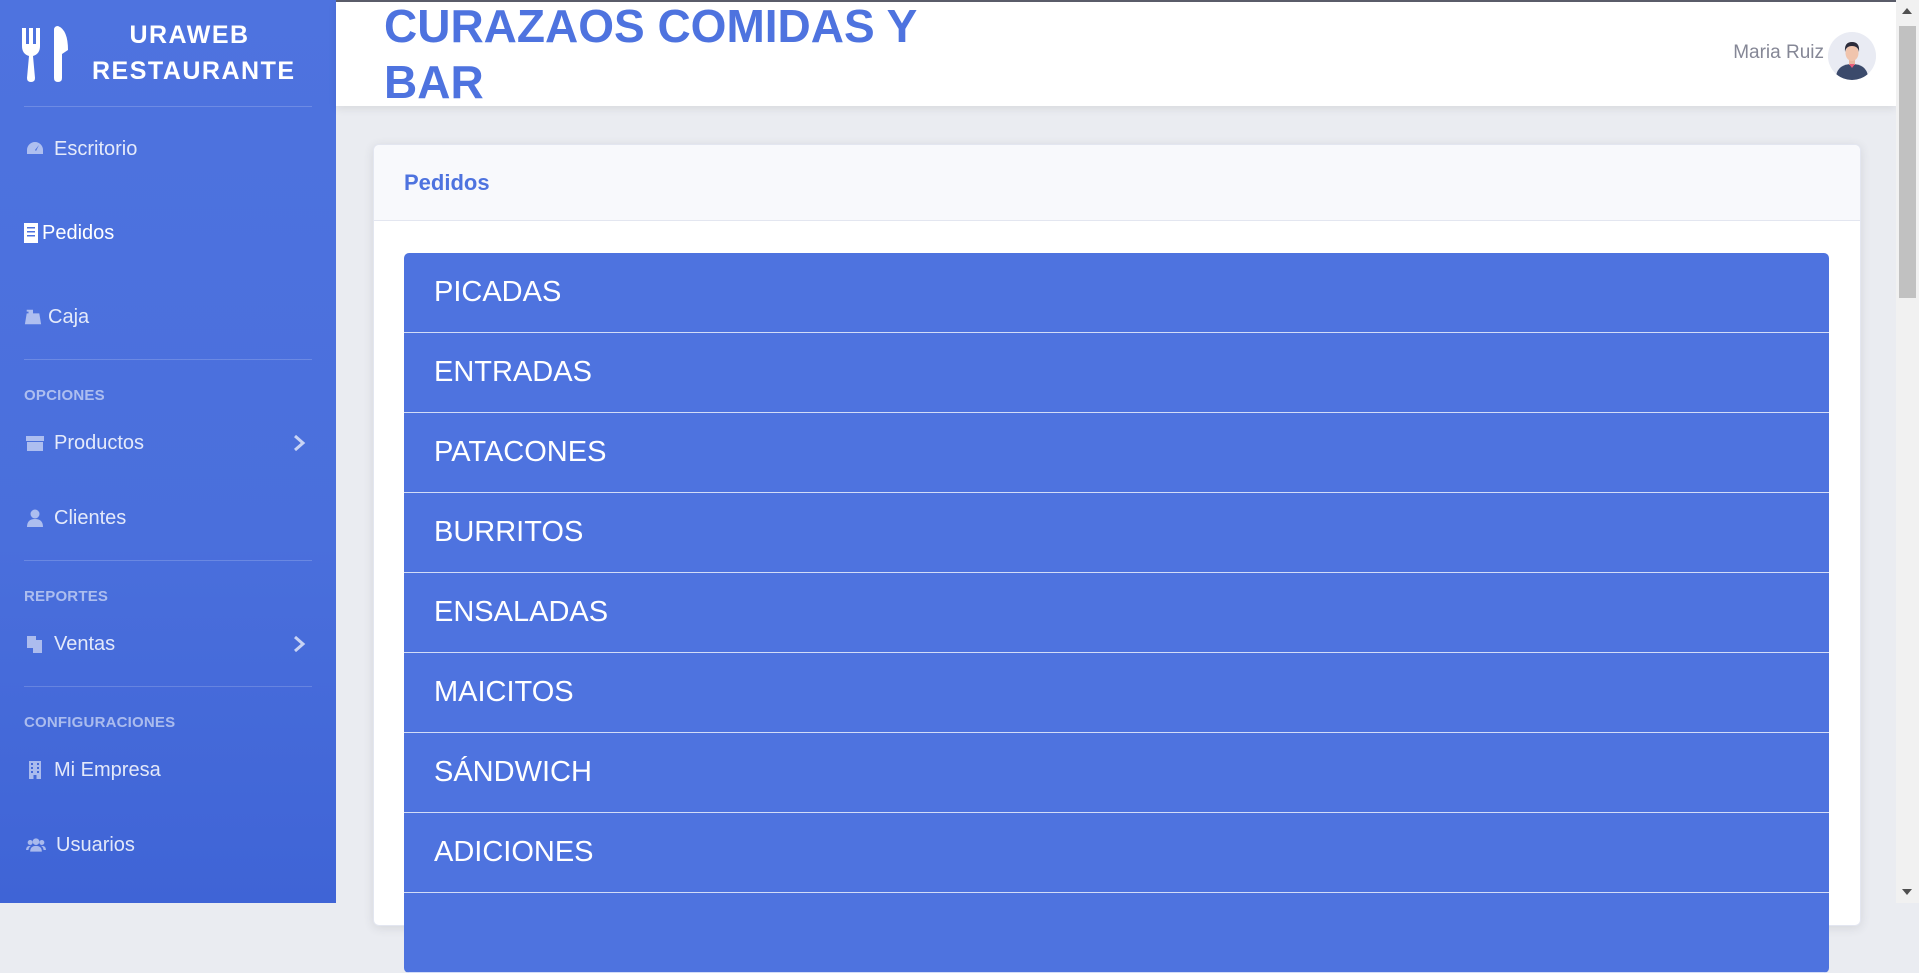 Image resolution: width=1919 pixels, height=973 pixels. I want to click on scroll-thumb, so click(1907, 162).